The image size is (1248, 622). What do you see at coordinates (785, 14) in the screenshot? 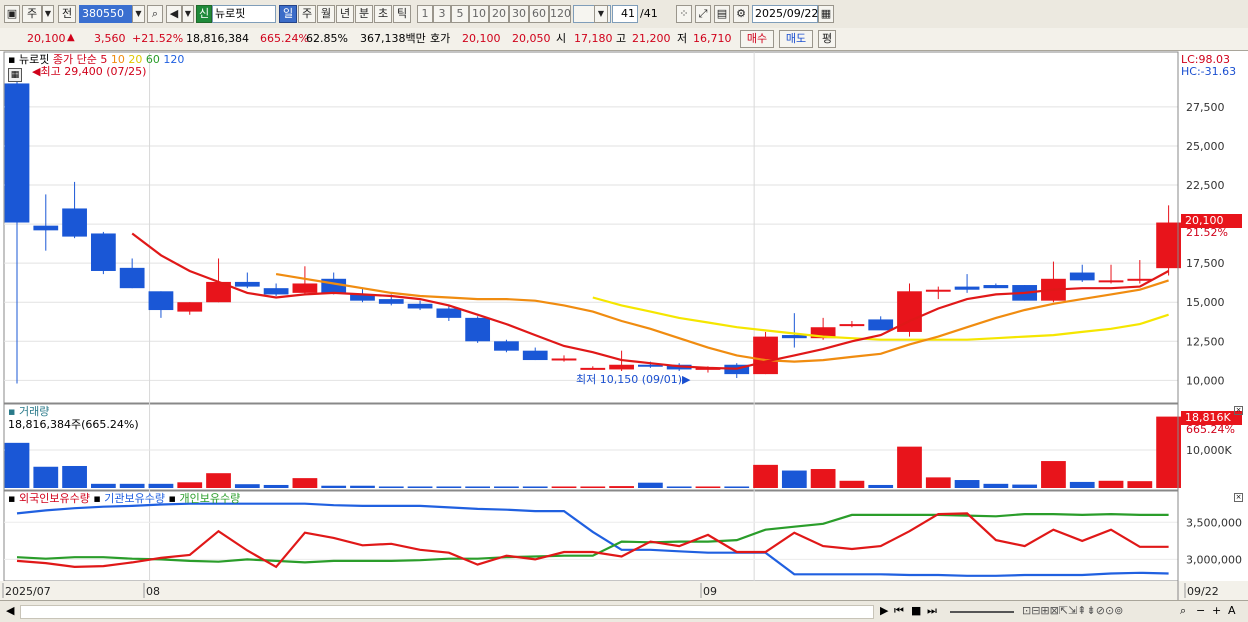
I see `date-input: 2025/09/22` at bounding box center [785, 14].